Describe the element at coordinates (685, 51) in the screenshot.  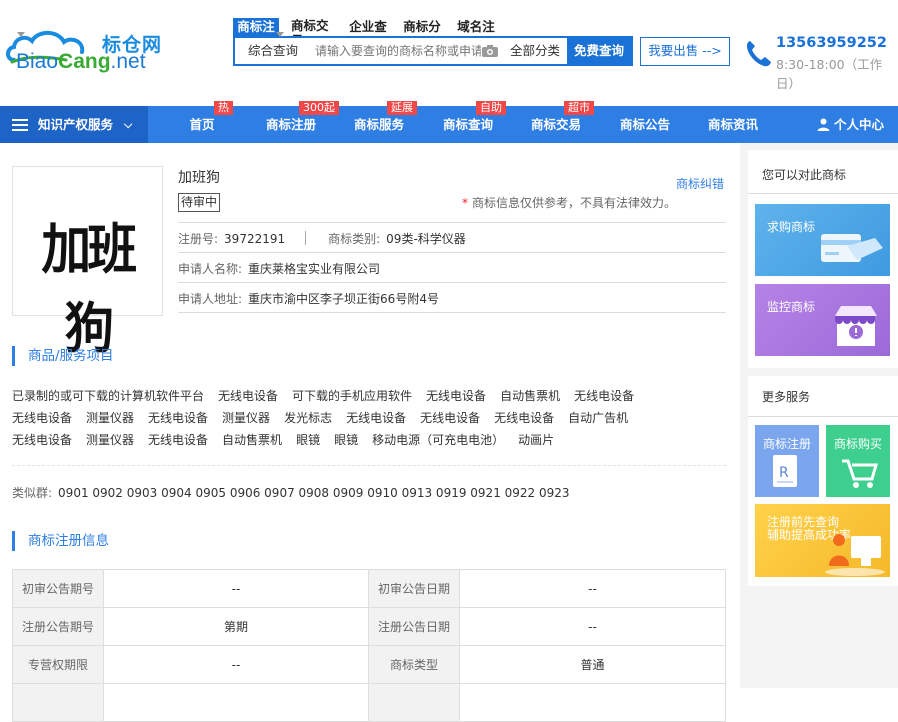
I see `sell-trademark-button: 我要出售 -->` at that location.